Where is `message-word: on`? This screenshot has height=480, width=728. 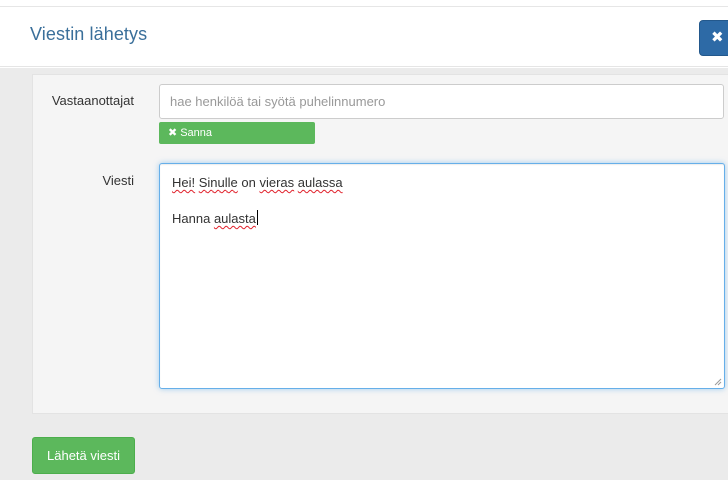
message-word: on is located at coordinates (248, 182).